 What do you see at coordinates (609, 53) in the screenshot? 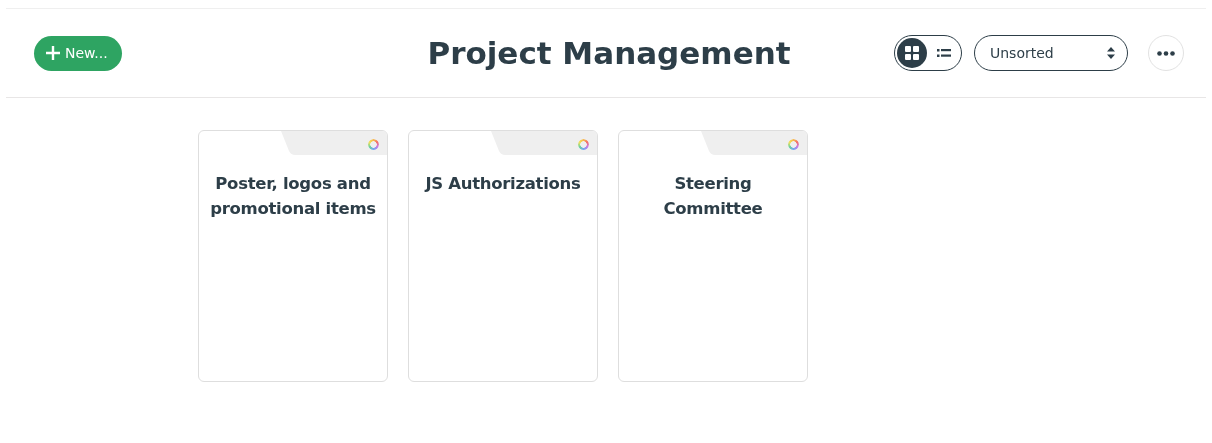
I see `page-title: Project Management` at bounding box center [609, 53].